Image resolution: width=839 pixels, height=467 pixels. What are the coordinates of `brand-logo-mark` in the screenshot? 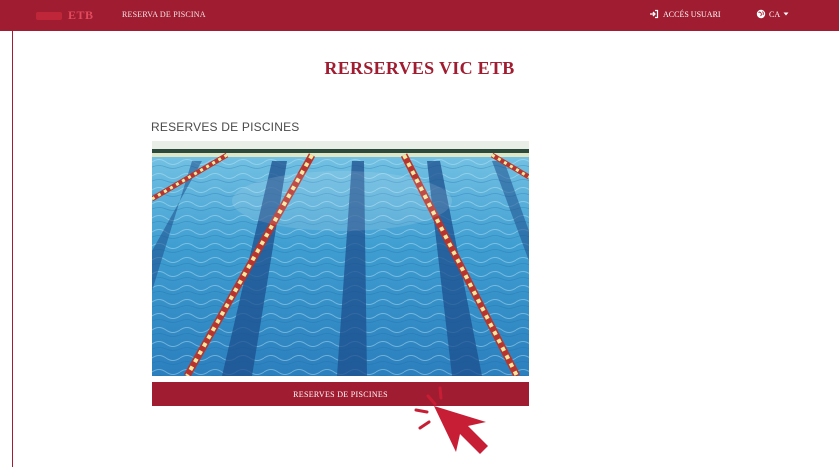 It's located at (49, 16).